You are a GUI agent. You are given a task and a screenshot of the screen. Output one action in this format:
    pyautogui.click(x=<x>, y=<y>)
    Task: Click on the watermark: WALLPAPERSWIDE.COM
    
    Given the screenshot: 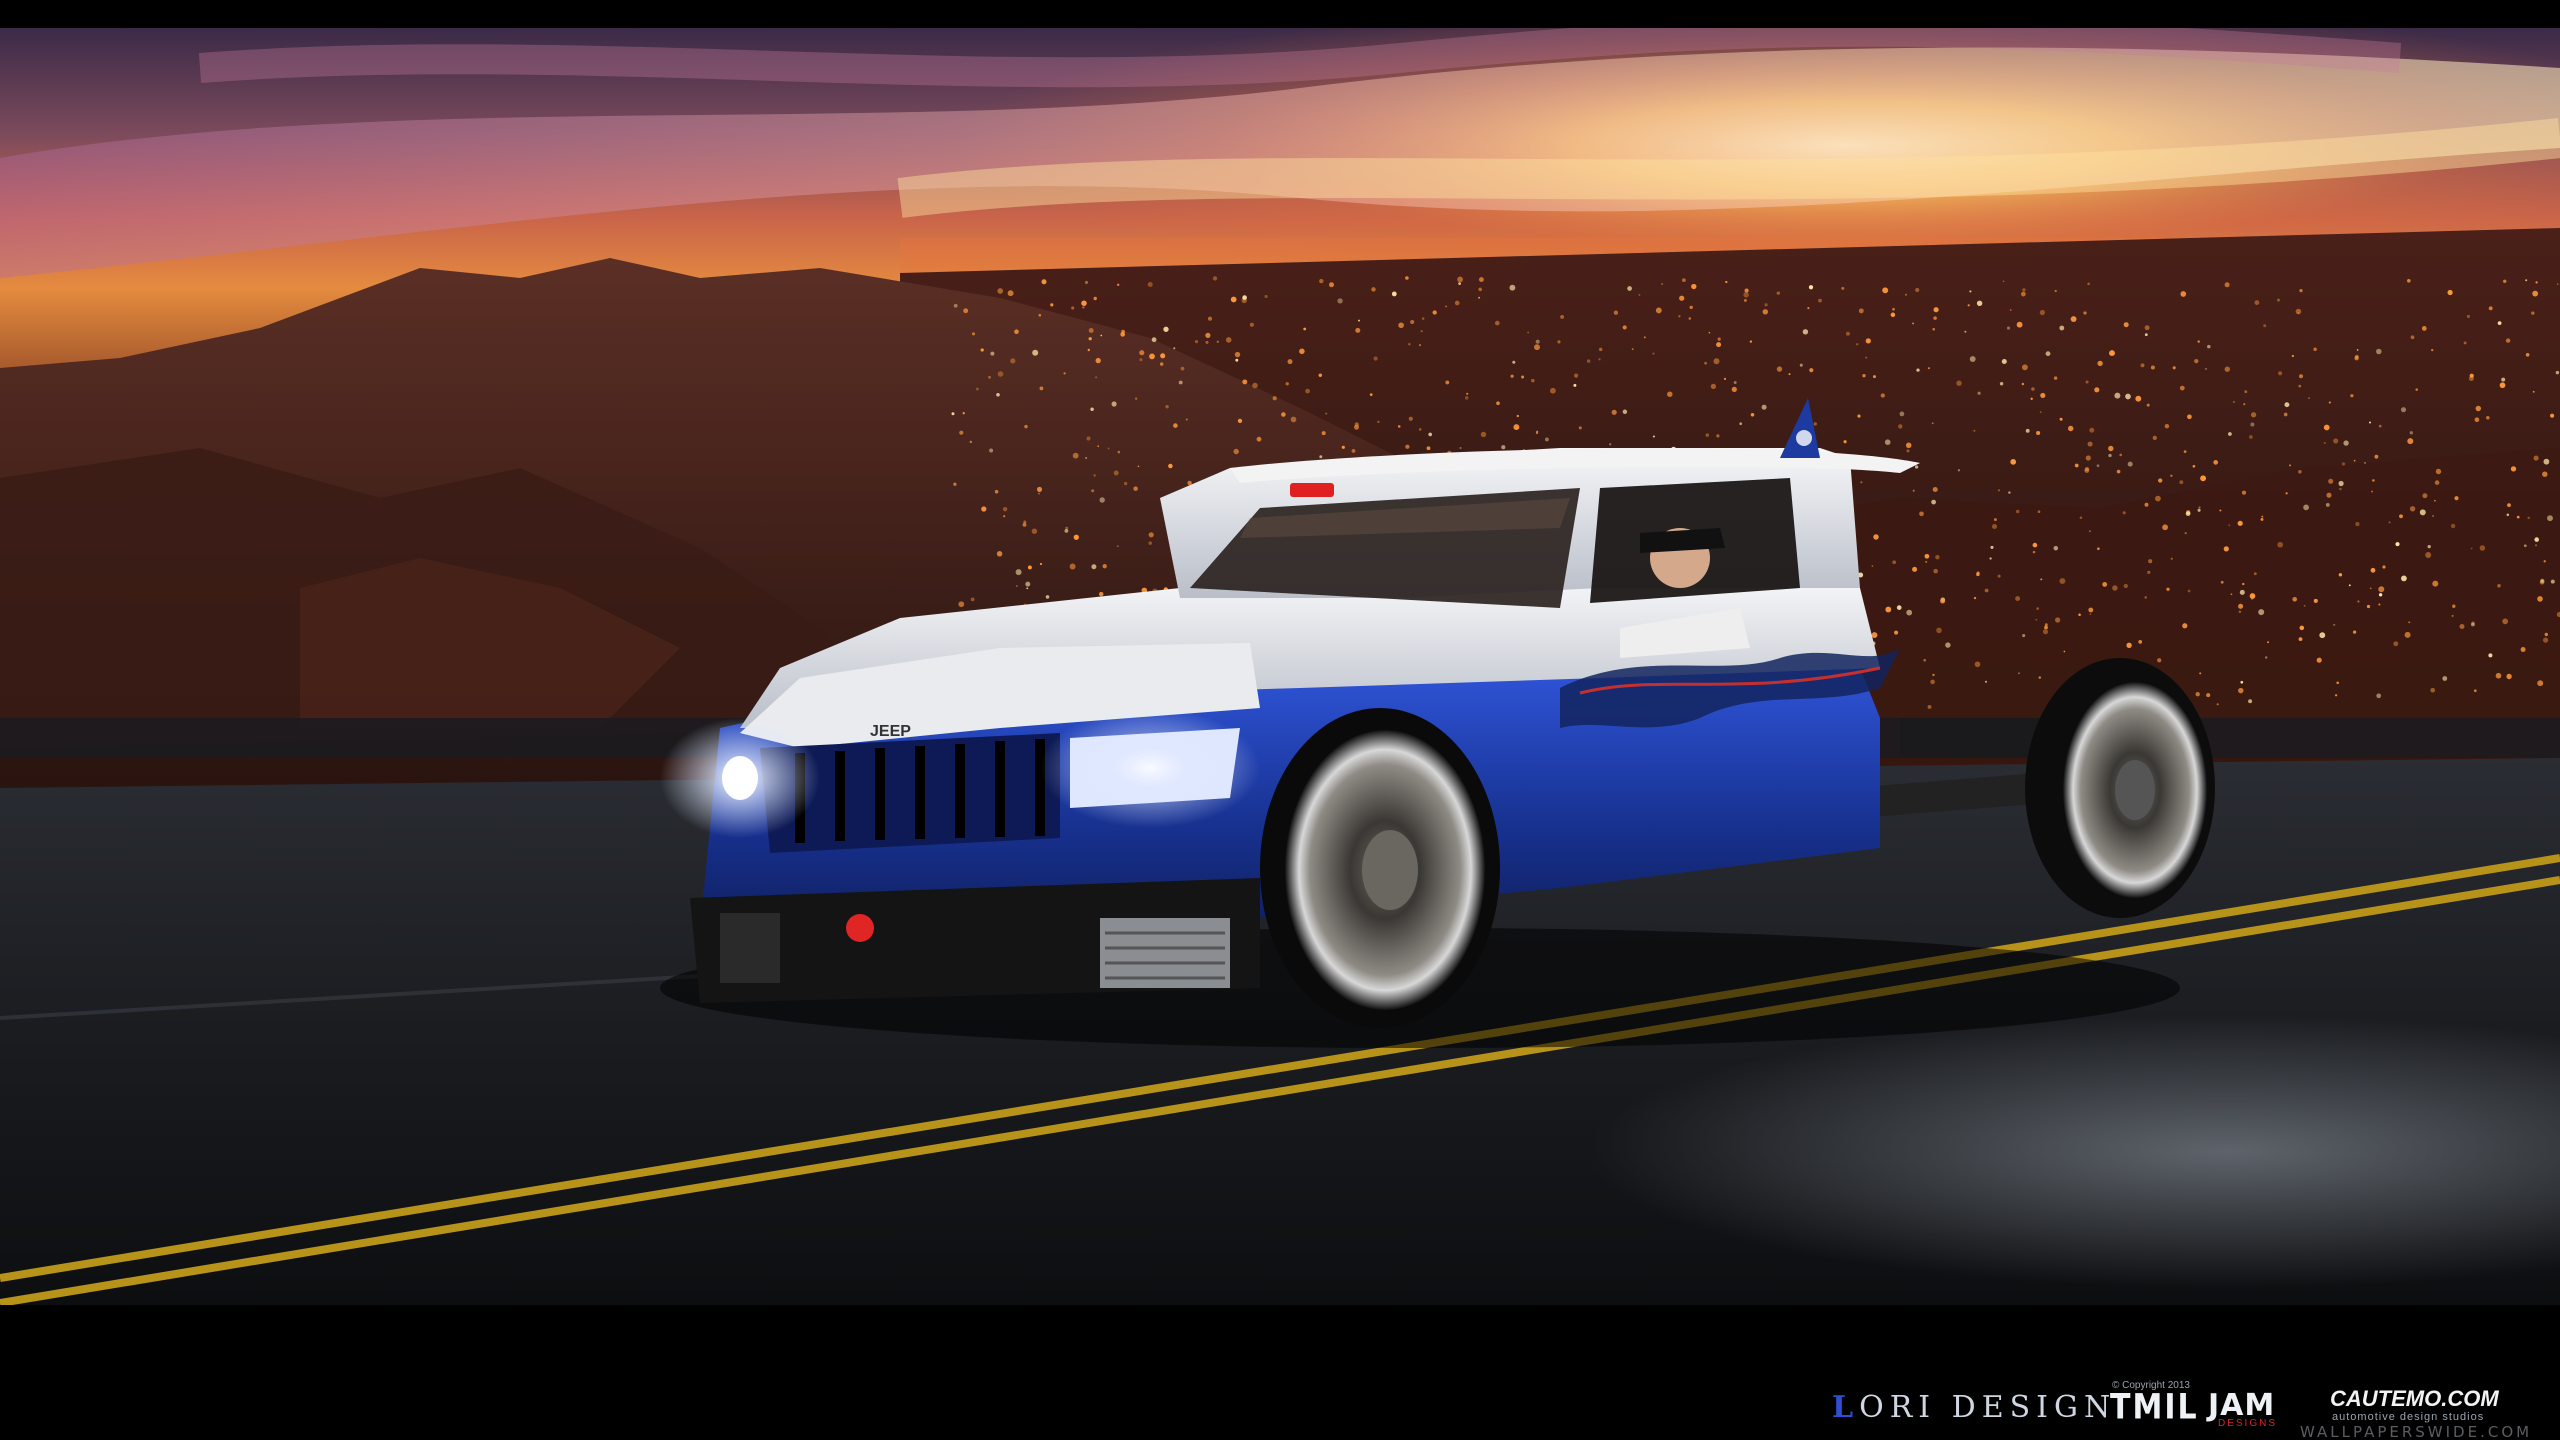 What is the action you would take?
    pyautogui.click(x=2416, y=1431)
    